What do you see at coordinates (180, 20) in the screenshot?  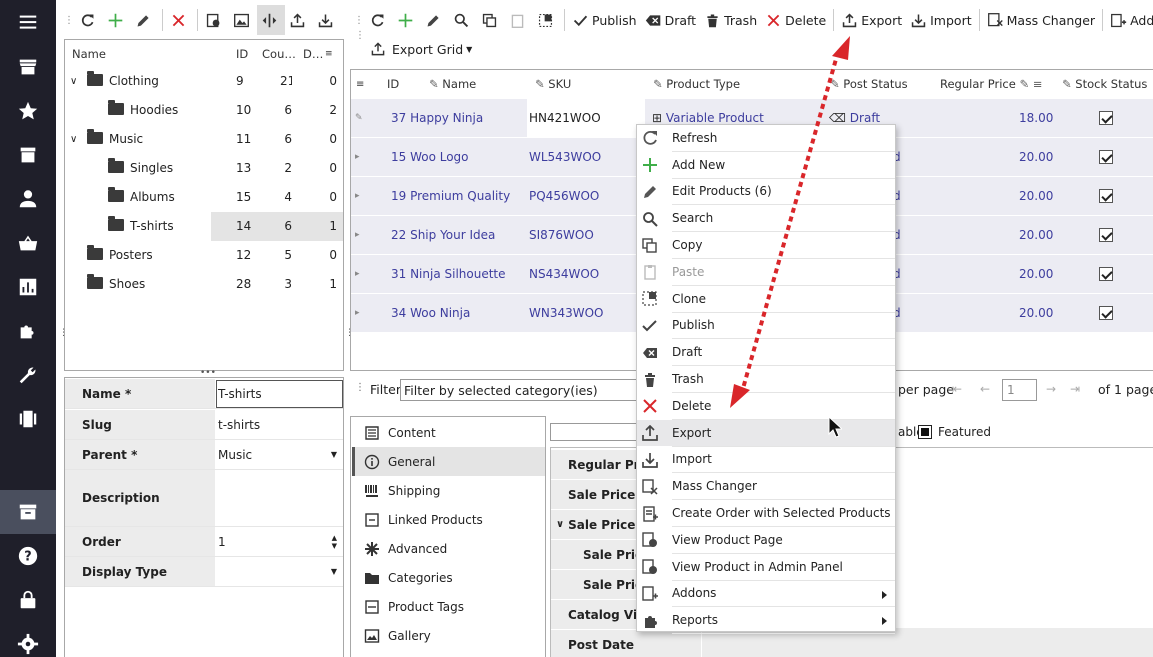 I see `delete-icon` at bounding box center [180, 20].